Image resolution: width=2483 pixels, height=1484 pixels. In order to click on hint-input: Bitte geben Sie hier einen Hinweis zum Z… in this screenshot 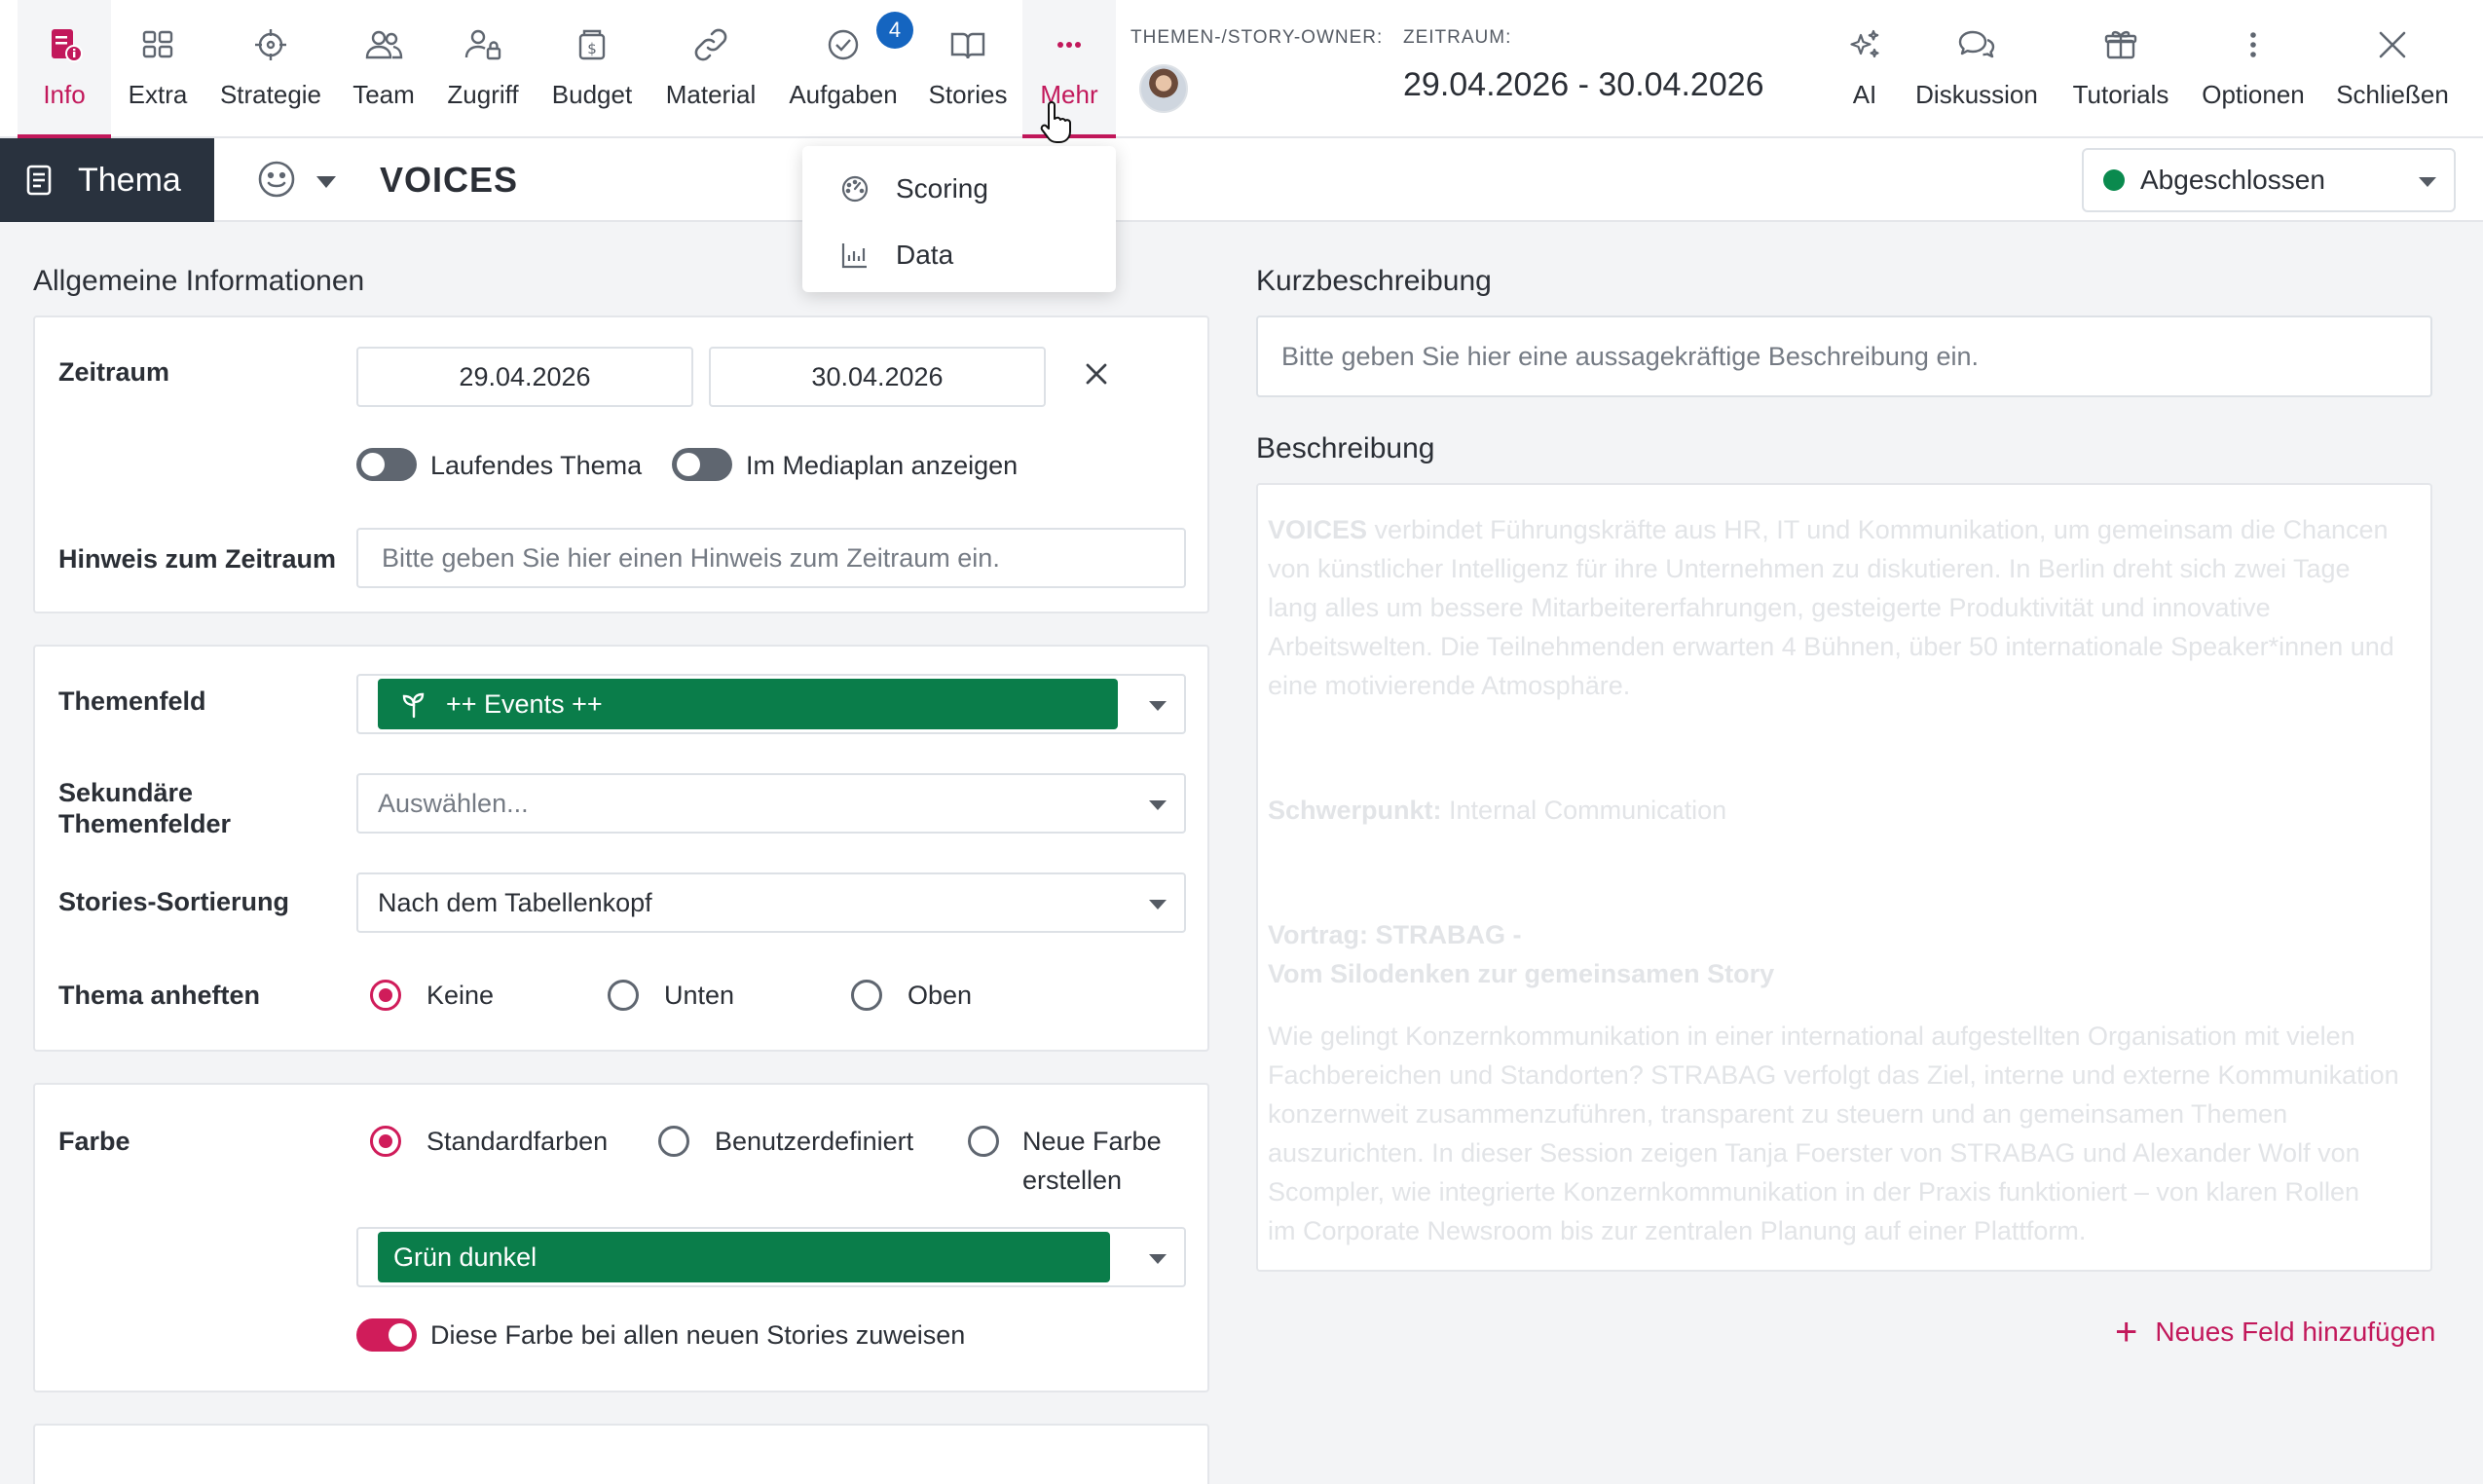, I will do `click(771, 558)`.